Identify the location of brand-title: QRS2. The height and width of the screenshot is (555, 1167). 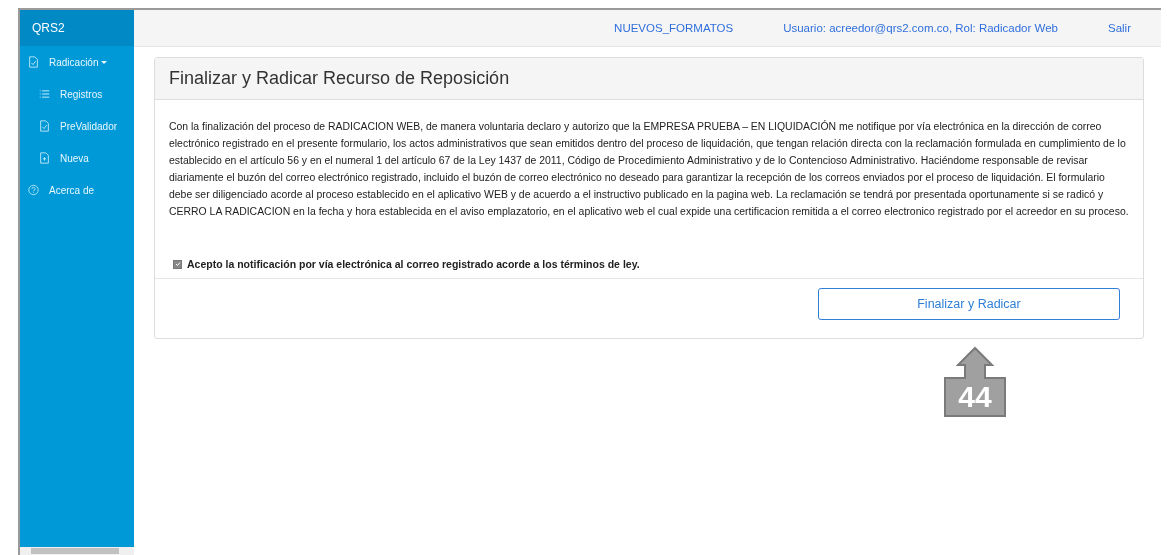
(77, 28).